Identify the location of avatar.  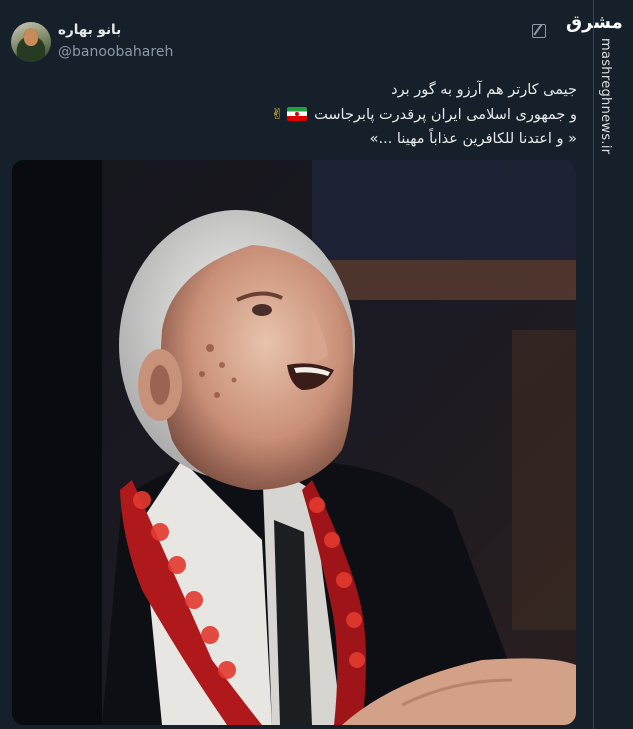
(31, 42).